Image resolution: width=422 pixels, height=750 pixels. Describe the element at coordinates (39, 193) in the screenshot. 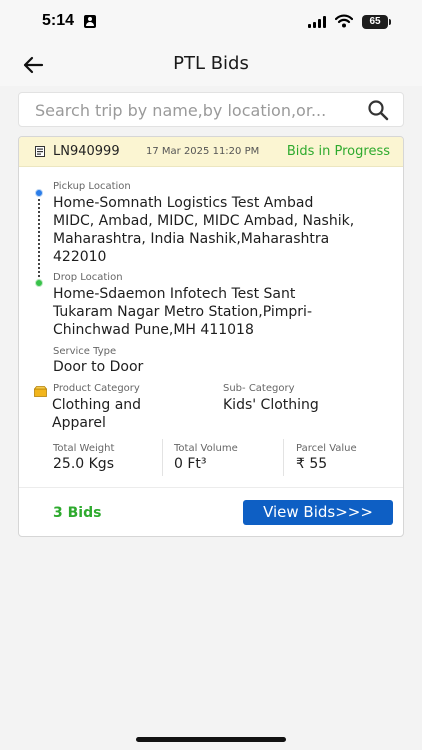

I see `pickup-marker-icon` at that location.